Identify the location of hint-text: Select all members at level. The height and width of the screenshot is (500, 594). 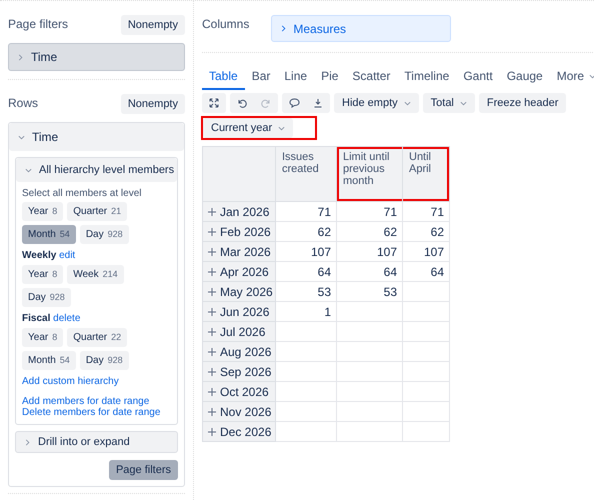
(82, 193).